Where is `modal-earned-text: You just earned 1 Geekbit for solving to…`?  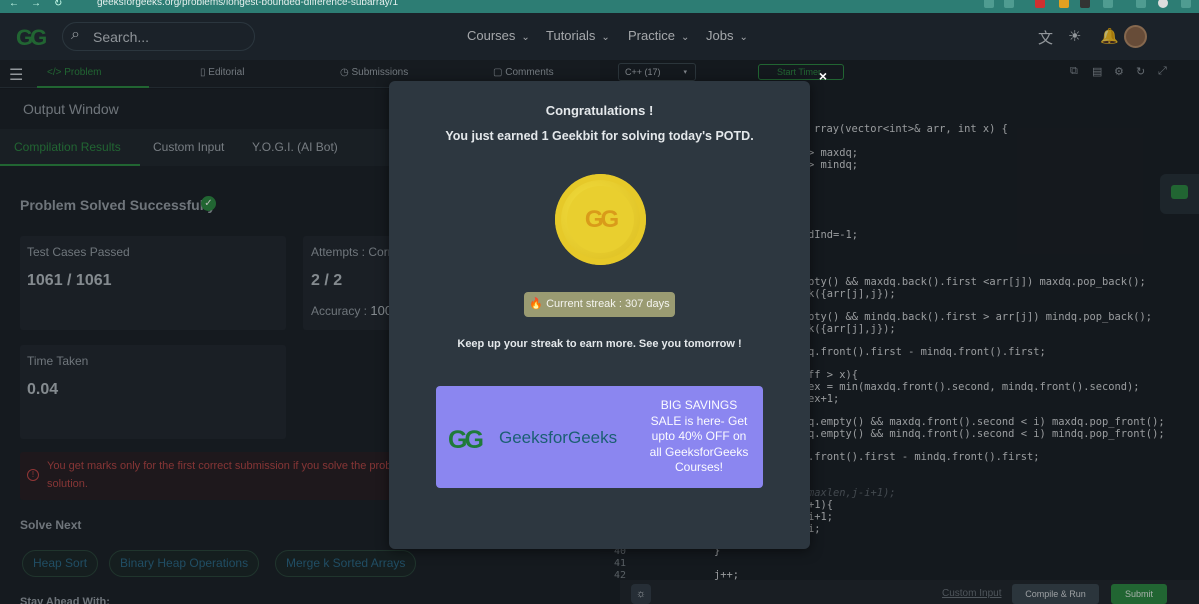 modal-earned-text: You just earned 1 Geekbit for solving to… is located at coordinates (599, 136).